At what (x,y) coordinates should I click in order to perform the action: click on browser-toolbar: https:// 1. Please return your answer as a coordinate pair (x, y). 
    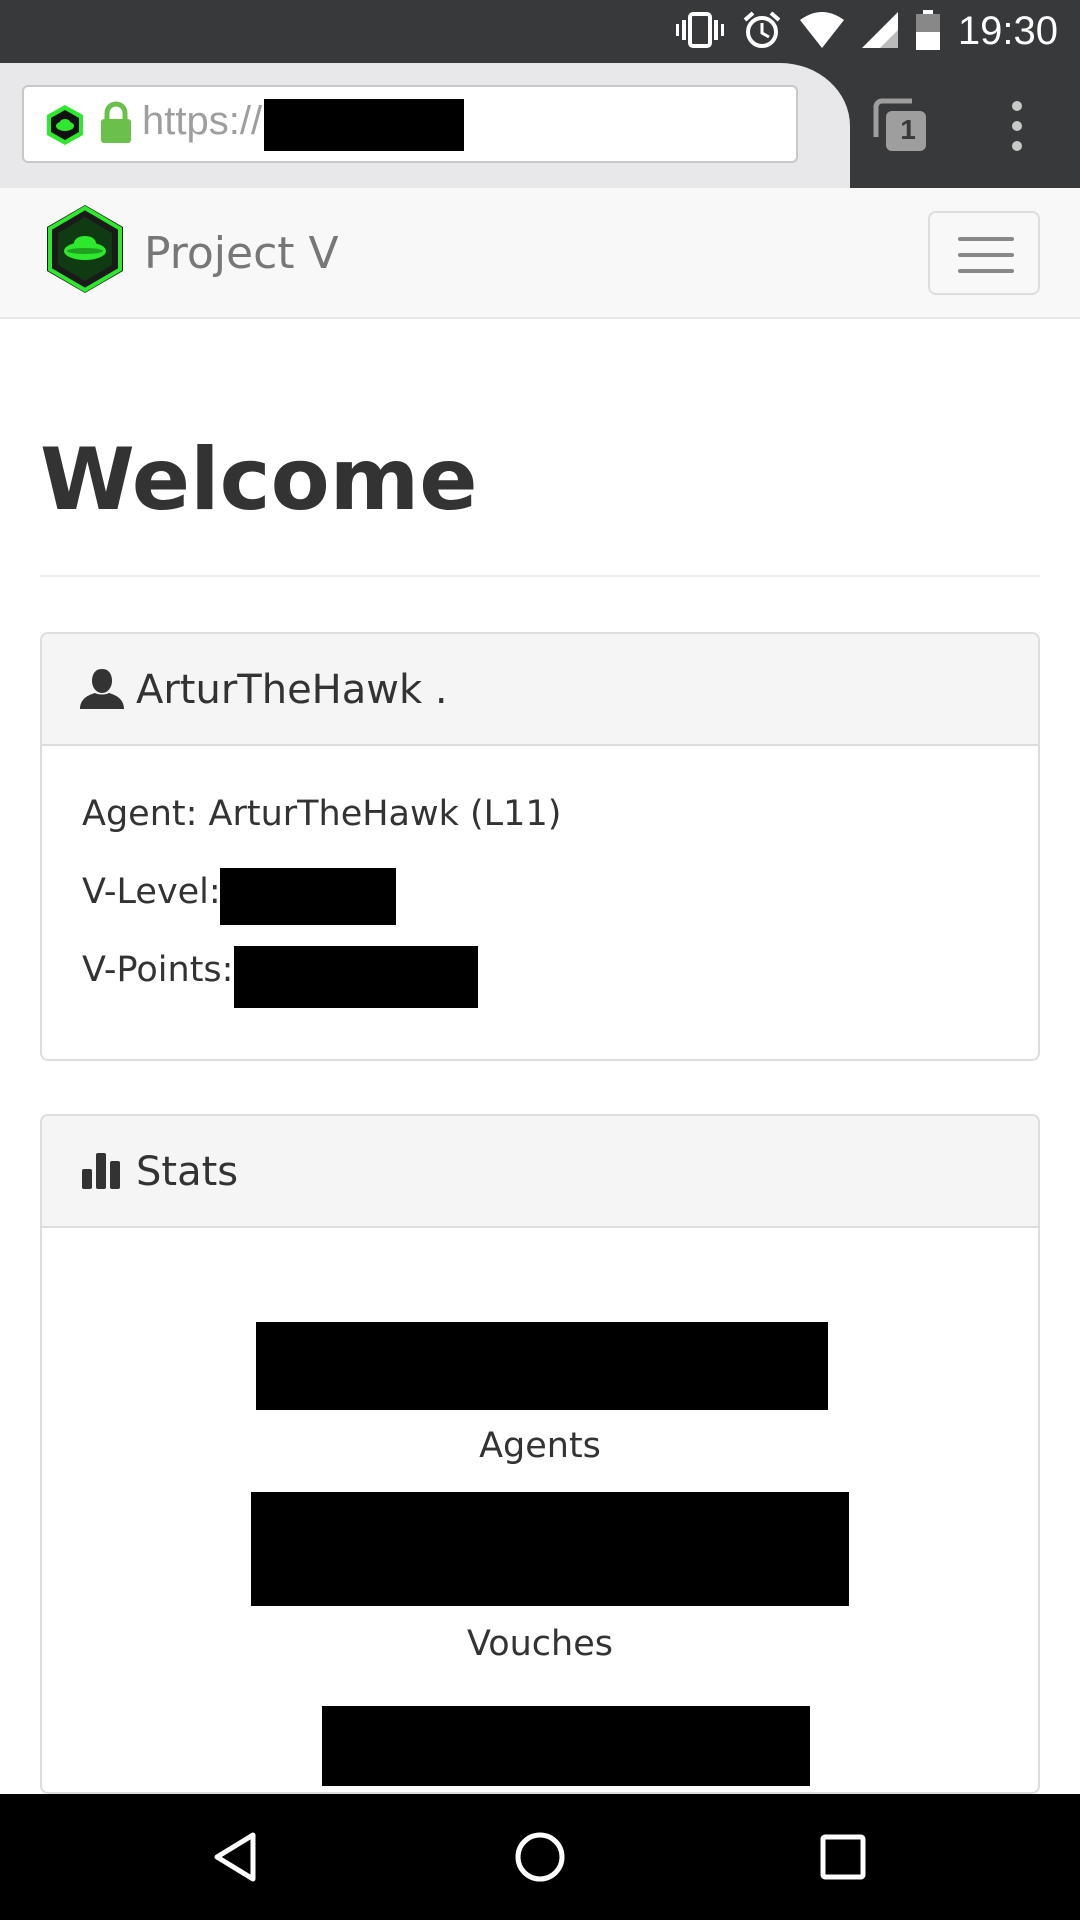
    Looking at the image, I should click on (540, 125).